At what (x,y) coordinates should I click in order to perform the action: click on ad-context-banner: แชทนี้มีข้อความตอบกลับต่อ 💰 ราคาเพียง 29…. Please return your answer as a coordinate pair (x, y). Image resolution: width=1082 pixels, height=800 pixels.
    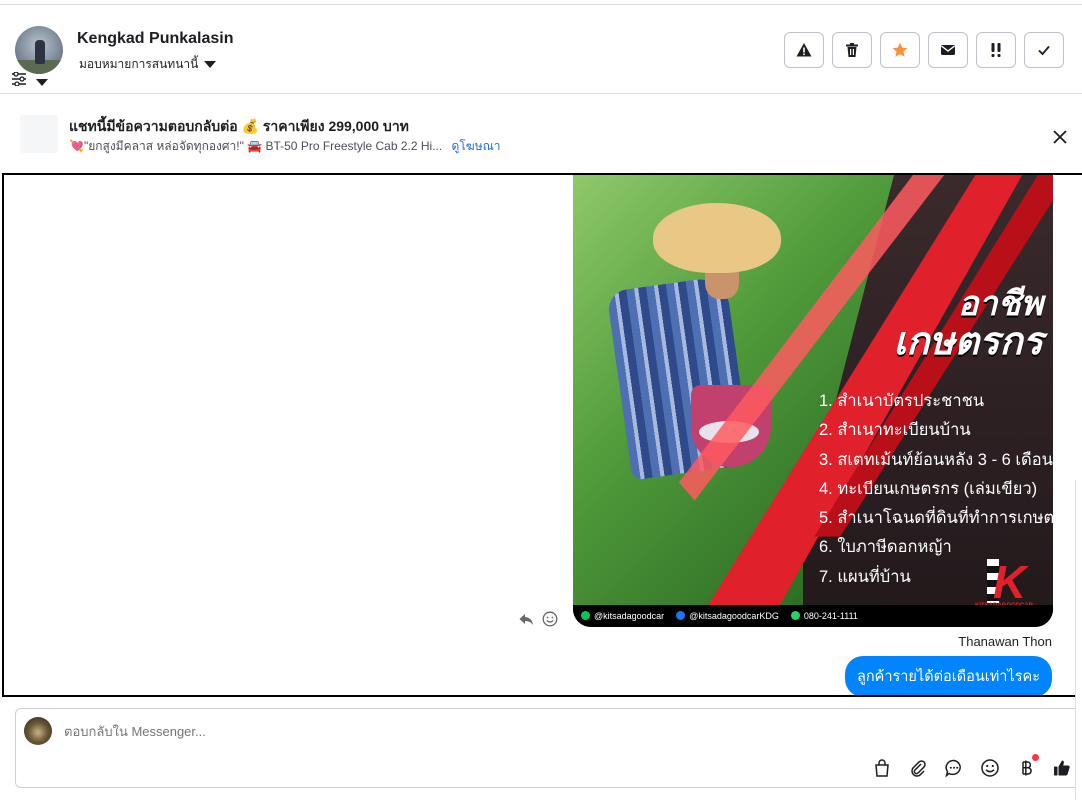
    Looking at the image, I should click on (541, 134).